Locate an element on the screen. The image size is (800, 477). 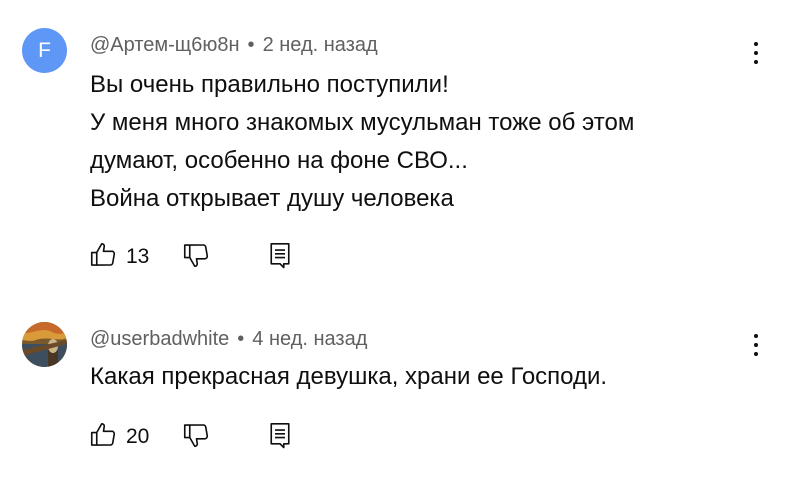
comment-line: Вы очень правильно поступили! is located at coordinates (269, 84).